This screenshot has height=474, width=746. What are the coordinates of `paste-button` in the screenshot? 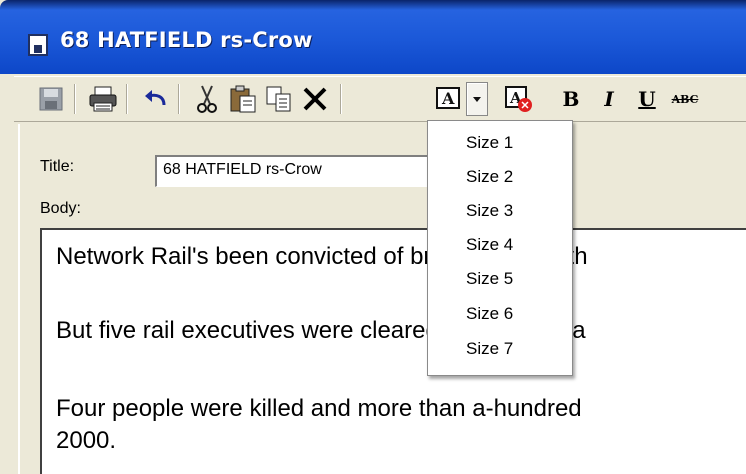 It's located at (243, 99).